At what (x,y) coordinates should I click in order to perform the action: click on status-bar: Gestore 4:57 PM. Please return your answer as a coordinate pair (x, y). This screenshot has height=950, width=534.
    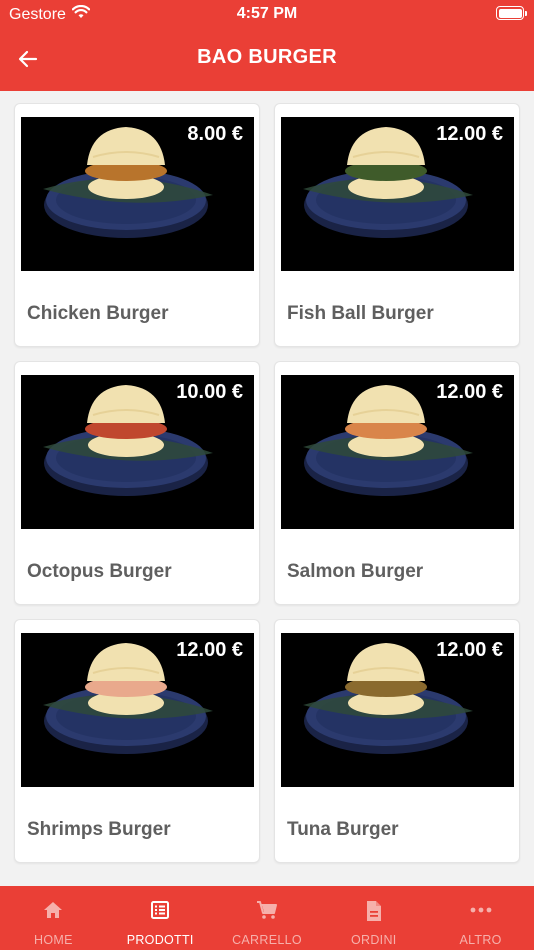
    Looking at the image, I should click on (267, 15).